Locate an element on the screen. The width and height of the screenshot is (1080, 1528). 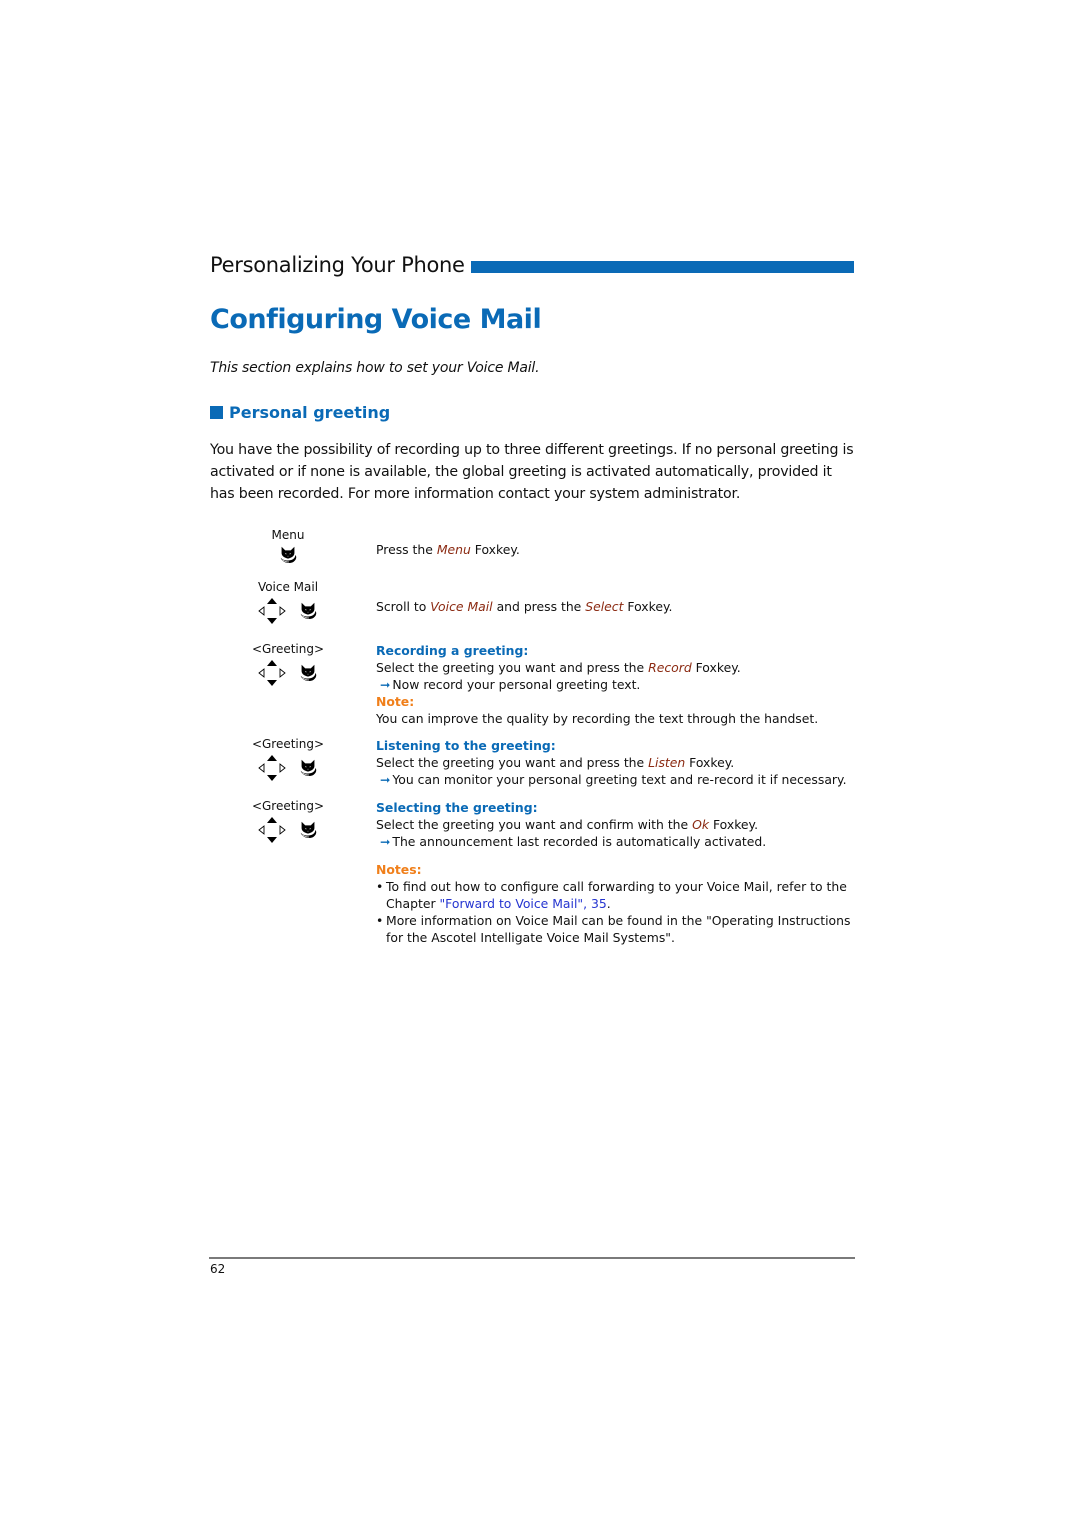
step-record-keys: <Greeting> is located at coordinates (288, 665).